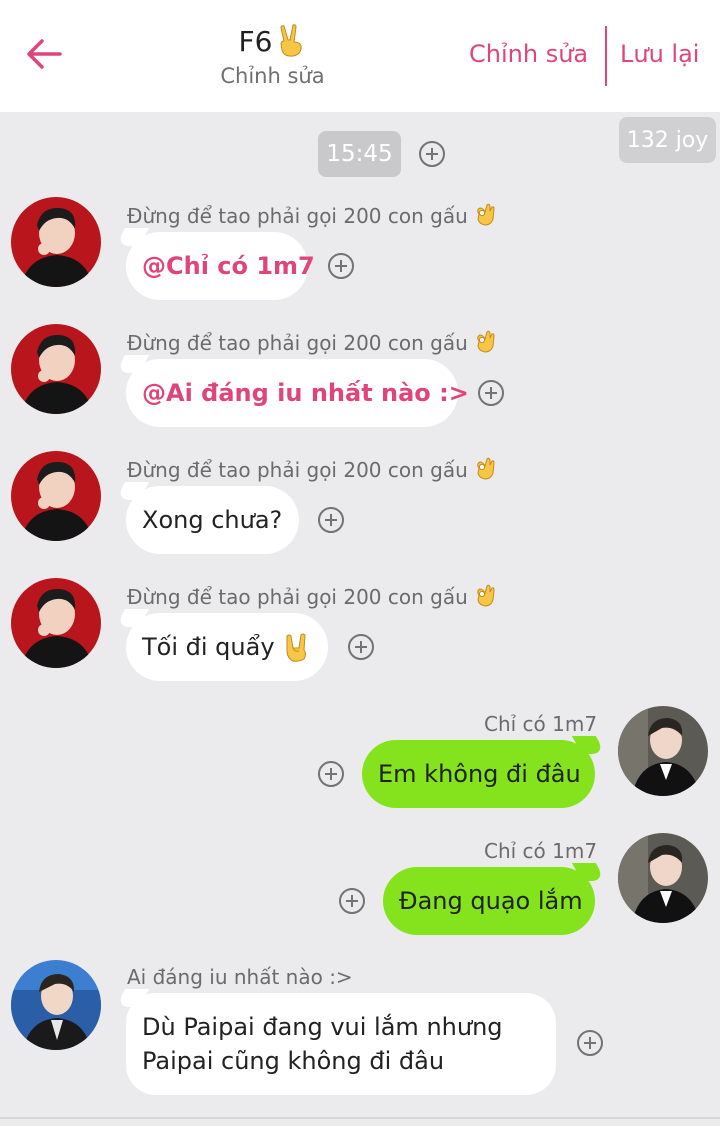 Image resolution: width=720 pixels, height=1126 pixels. I want to click on top-bar: F6 Chỉnh sửa Chỉnh sửa Lưu lại, so click(360, 56).